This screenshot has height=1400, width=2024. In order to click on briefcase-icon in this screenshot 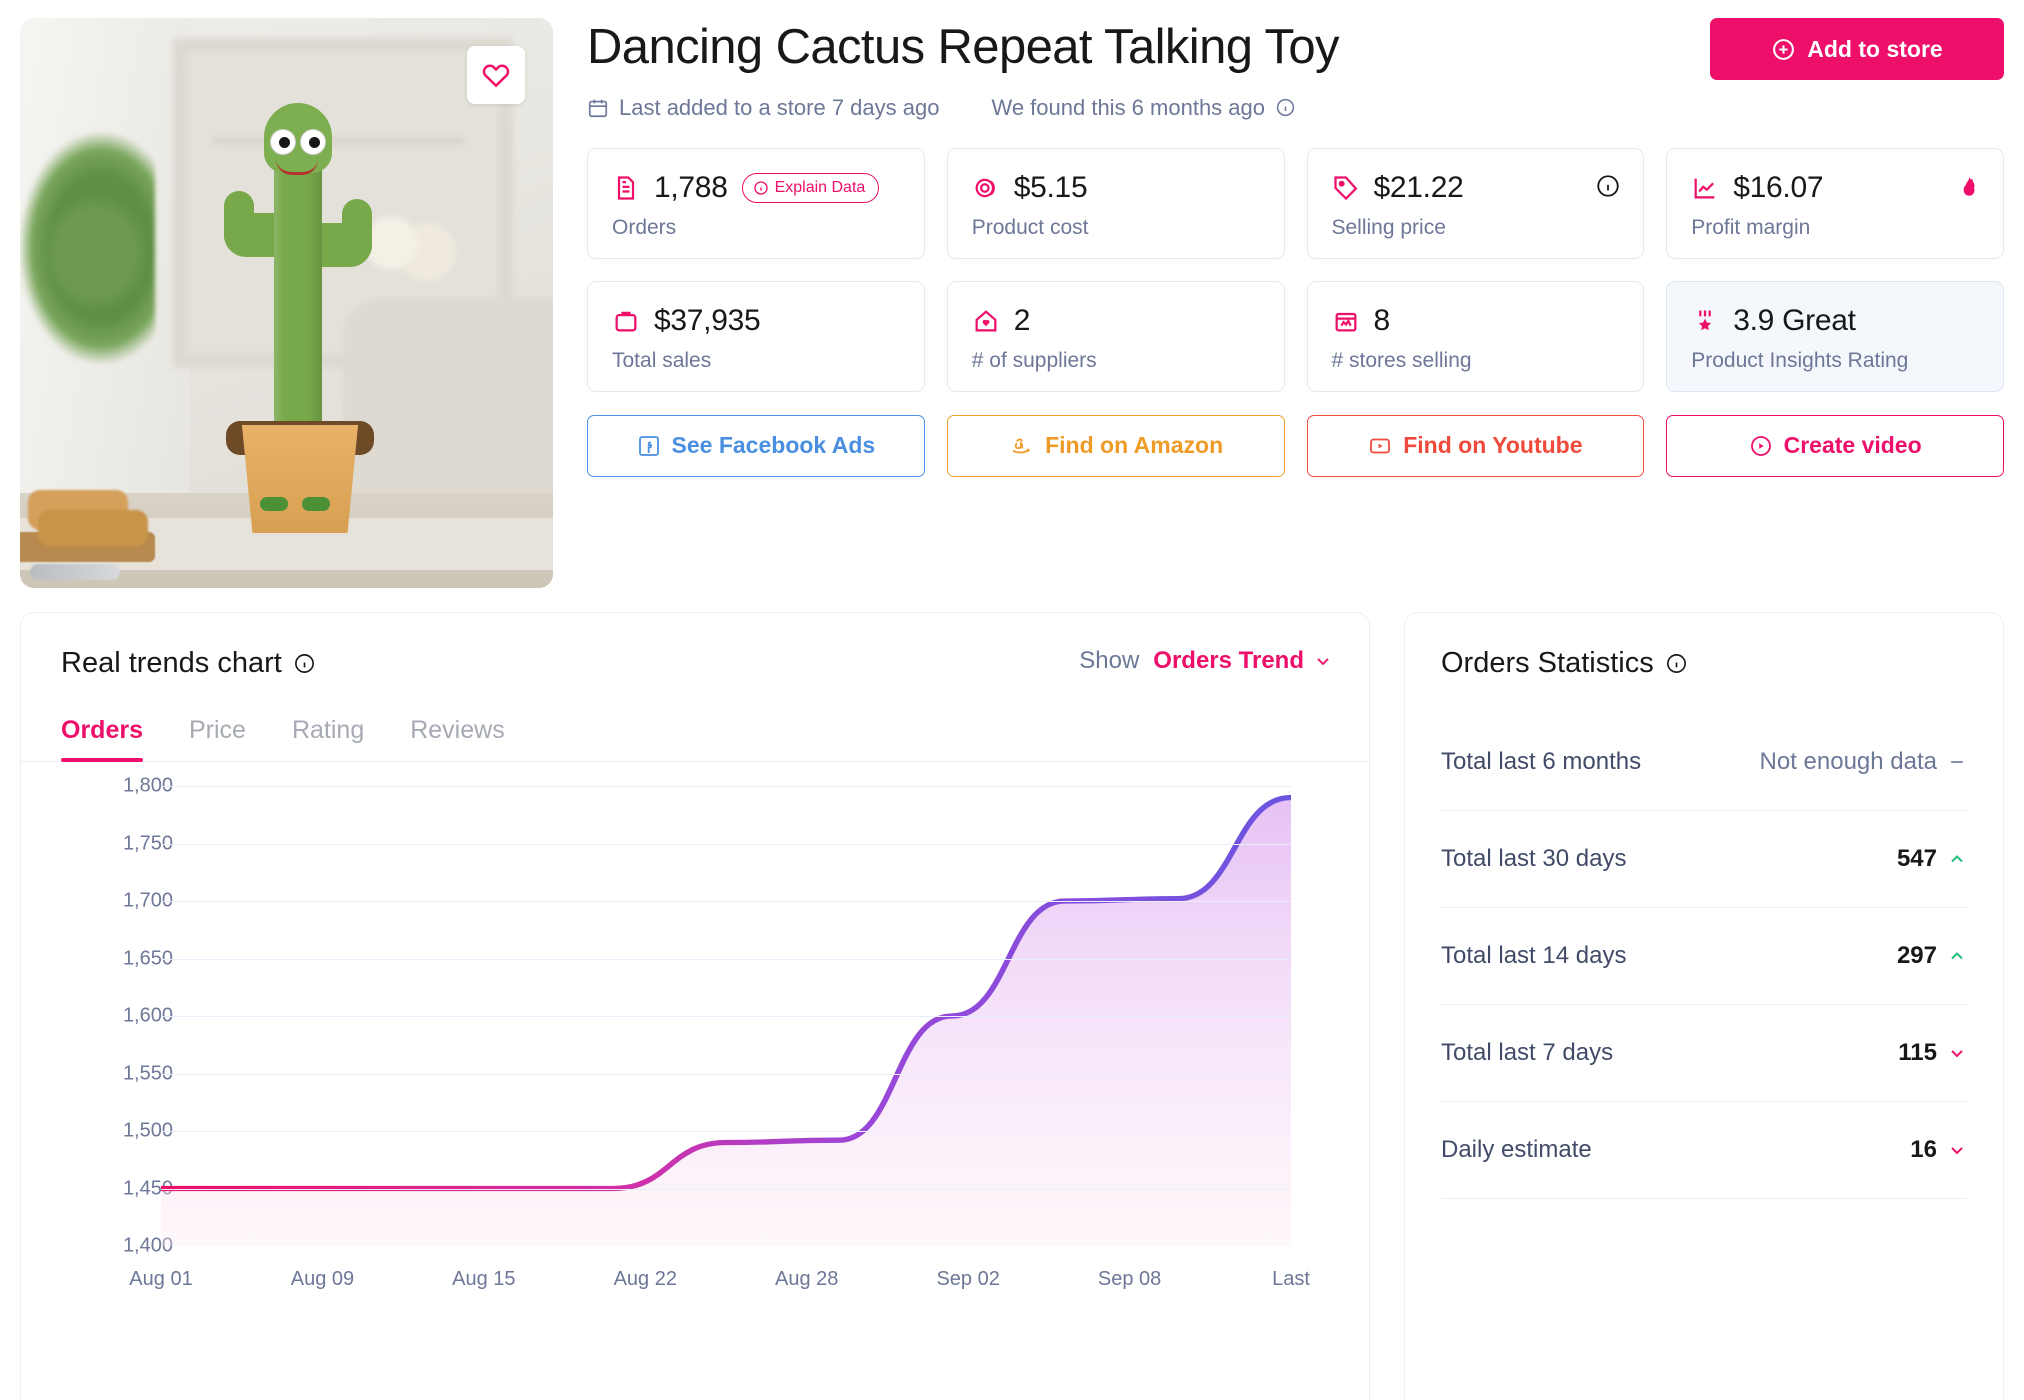, I will do `click(626, 321)`.